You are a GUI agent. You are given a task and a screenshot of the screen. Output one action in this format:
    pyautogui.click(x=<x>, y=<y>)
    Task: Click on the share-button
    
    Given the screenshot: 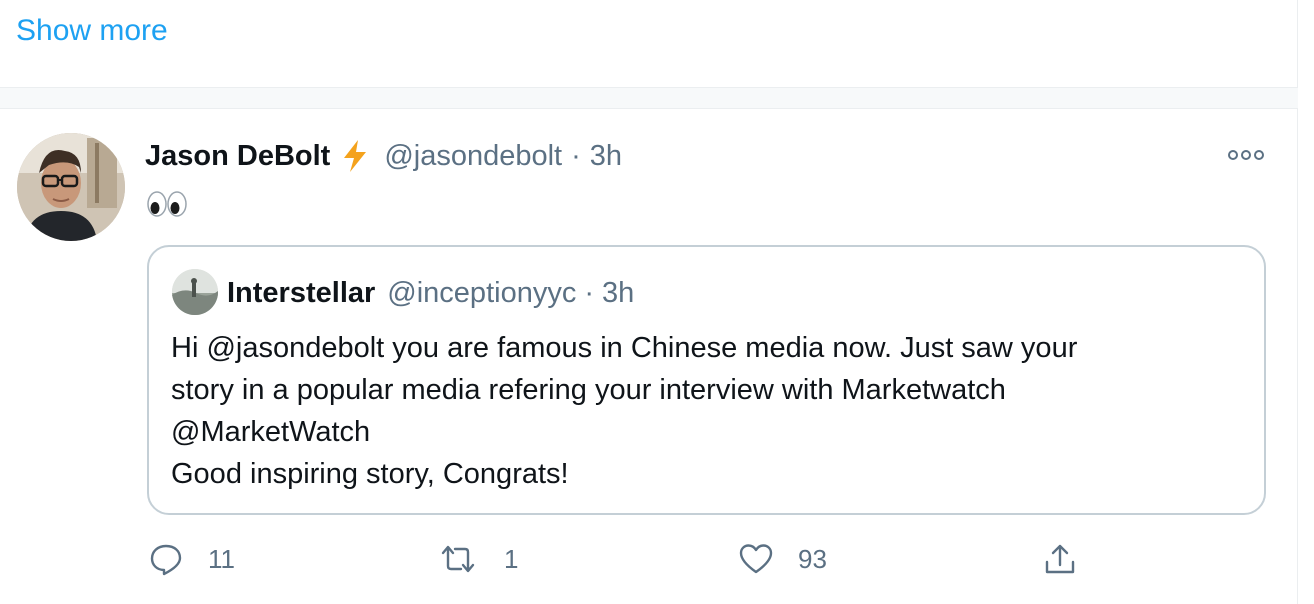 What is the action you would take?
    pyautogui.click(x=1060, y=559)
    